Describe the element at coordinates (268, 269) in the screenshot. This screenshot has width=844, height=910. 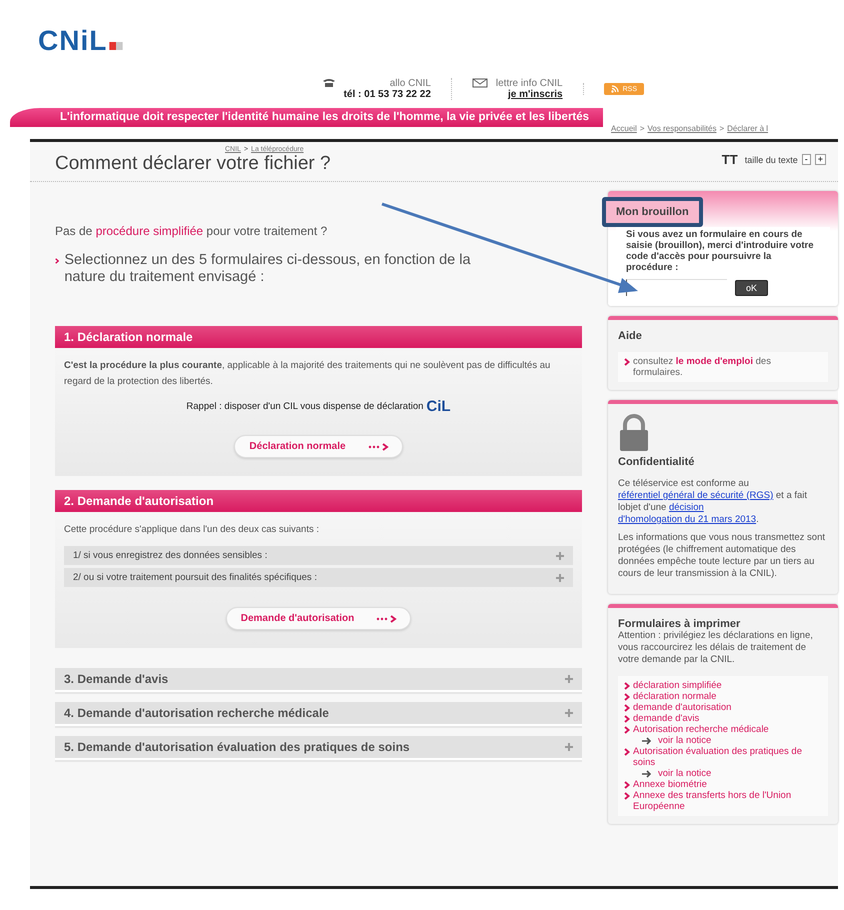
I see `instruction-text: Selectionnez un des 5 formulaires ci-dessous, en fonction de la nature du traitement envisagé :` at that location.